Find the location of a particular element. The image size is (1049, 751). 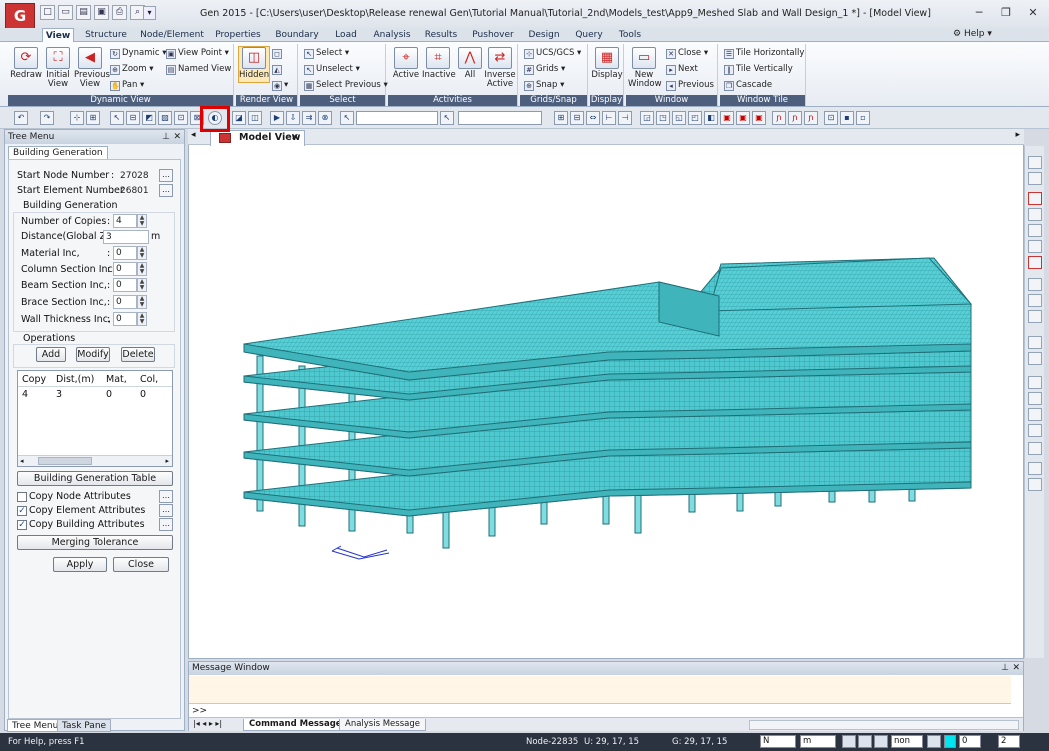

view-iso-icon is located at coordinates (1035, 358).